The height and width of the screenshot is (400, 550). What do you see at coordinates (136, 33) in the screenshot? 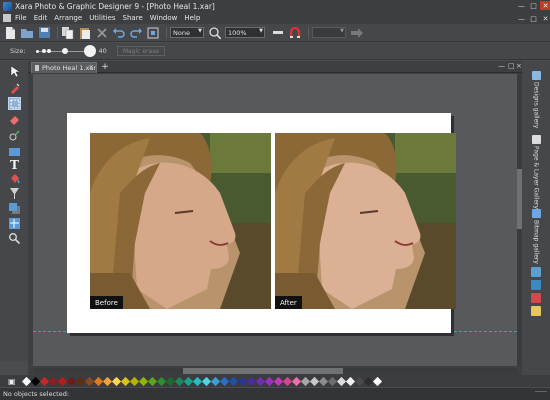
I see `redo-icon` at bounding box center [136, 33].